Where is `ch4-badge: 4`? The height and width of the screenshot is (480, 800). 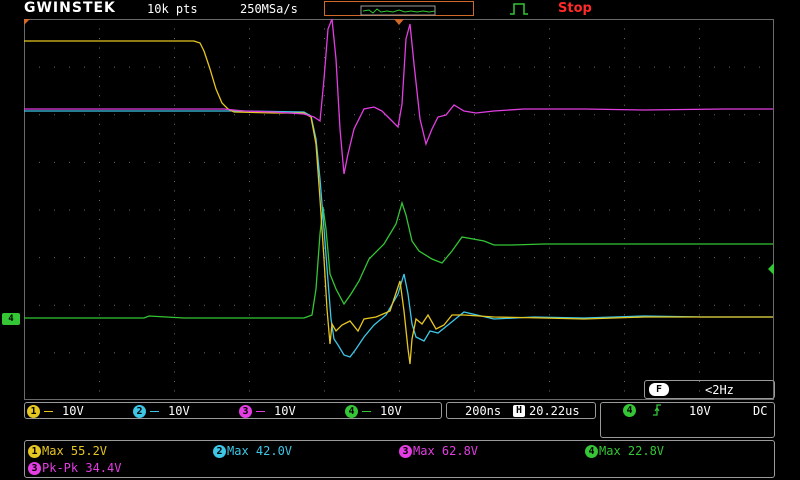 ch4-badge: 4 is located at coordinates (351, 411).